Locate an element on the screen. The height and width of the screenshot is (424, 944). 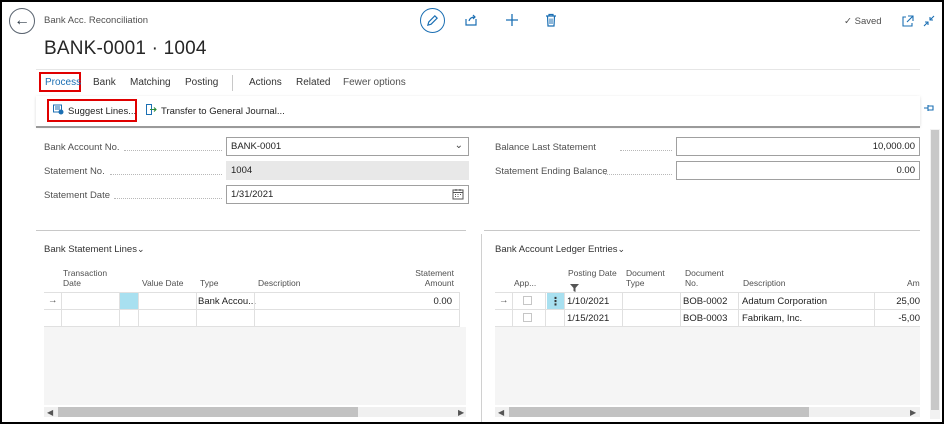
row-statement-amount: 0.00 is located at coordinates (431, 301).